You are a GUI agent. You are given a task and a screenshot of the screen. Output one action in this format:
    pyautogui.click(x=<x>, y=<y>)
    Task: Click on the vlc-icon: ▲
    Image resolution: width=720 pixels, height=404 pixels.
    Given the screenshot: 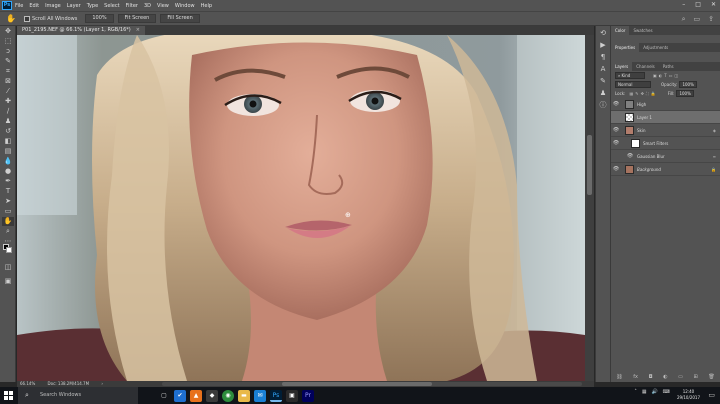 What is the action you would take?
    pyautogui.click(x=196, y=395)
    